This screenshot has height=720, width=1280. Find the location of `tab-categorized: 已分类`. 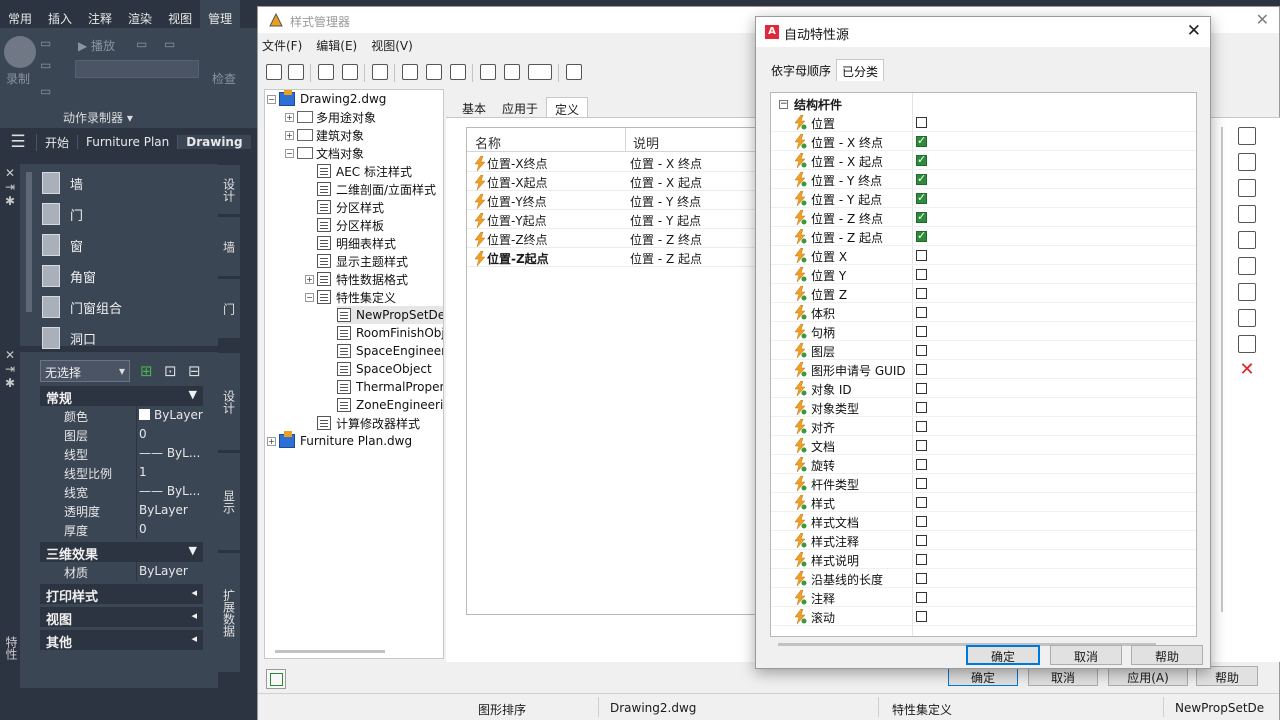

tab-categorized: 已分类 is located at coordinates (860, 70).